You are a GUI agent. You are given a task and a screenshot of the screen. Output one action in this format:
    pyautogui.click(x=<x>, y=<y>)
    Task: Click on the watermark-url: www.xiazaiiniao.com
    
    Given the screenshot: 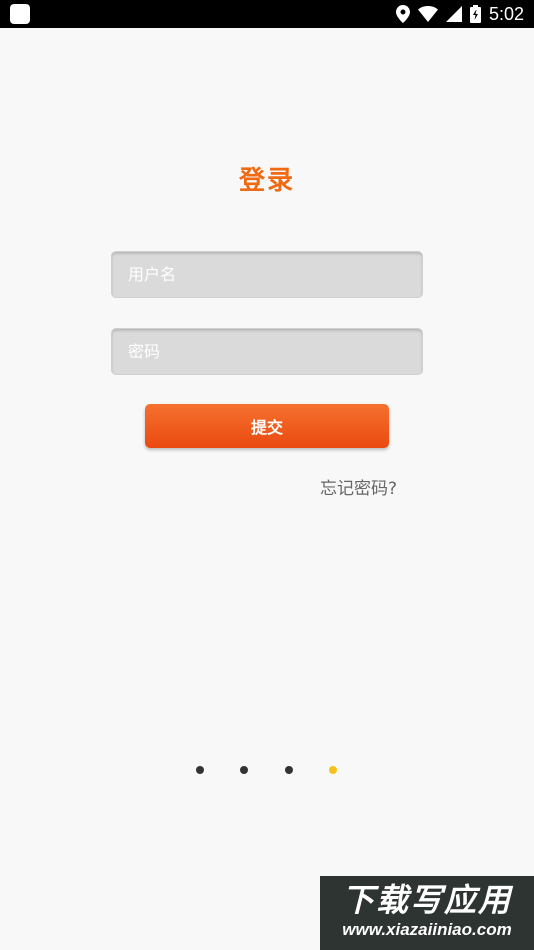 What is the action you would take?
    pyautogui.click(x=427, y=929)
    